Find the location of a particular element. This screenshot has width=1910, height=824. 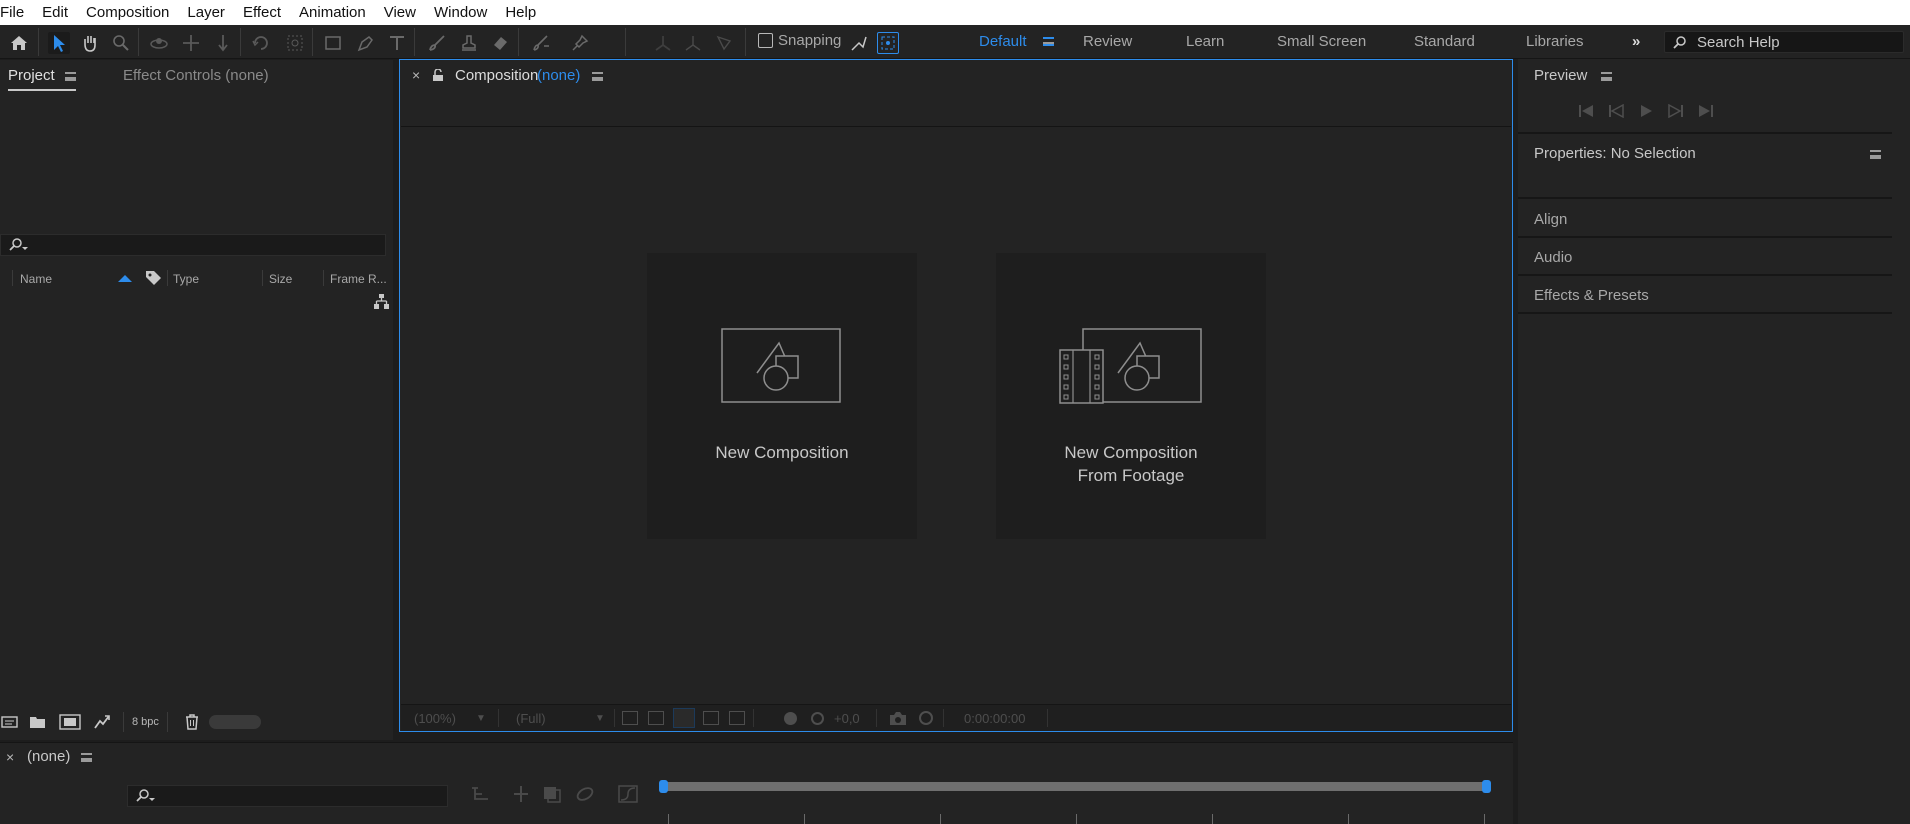

view-axis-icon is located at coordinates (724, 43).